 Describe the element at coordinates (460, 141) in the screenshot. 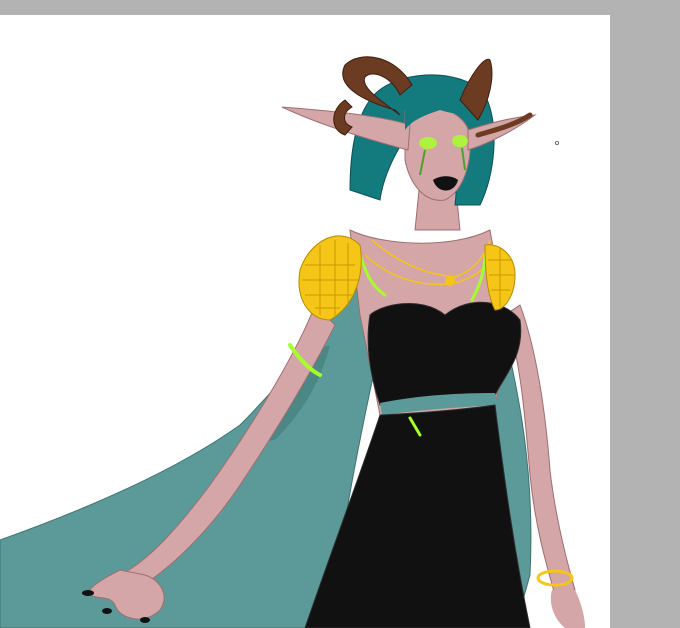

I see `right-eye-glow` at that location.